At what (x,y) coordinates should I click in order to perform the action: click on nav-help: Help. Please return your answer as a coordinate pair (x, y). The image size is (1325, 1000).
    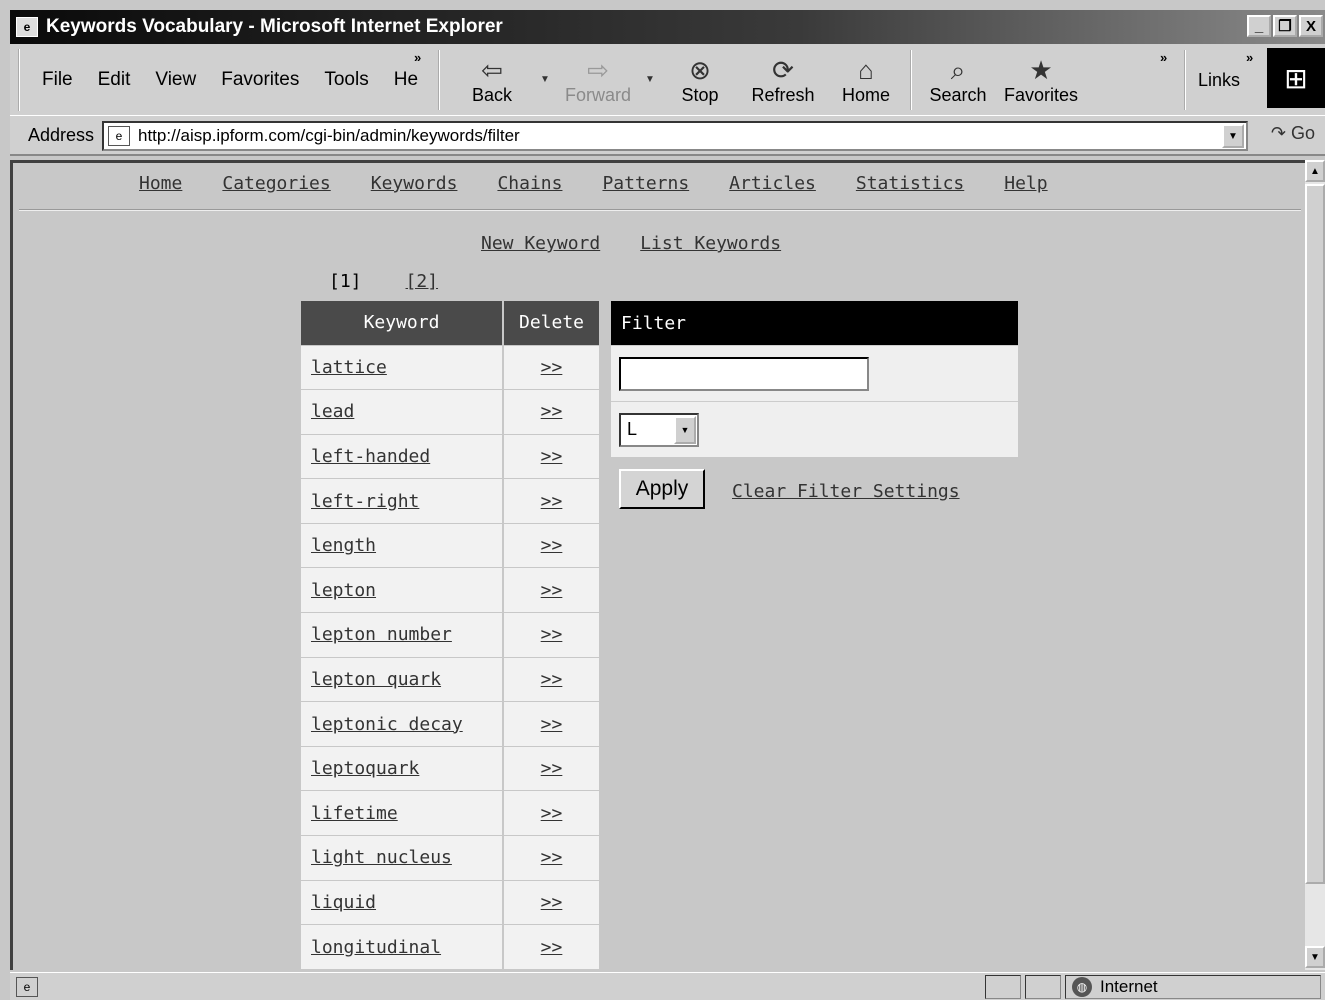
    Looking at the image, I should click on (1025, 183).